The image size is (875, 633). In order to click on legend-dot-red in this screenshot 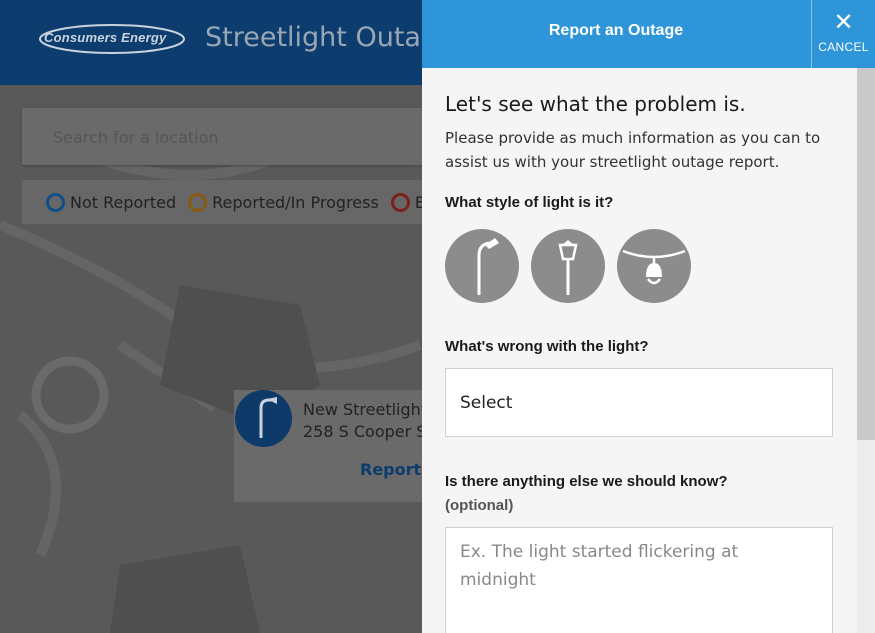, I will do `click(400, 202)`.